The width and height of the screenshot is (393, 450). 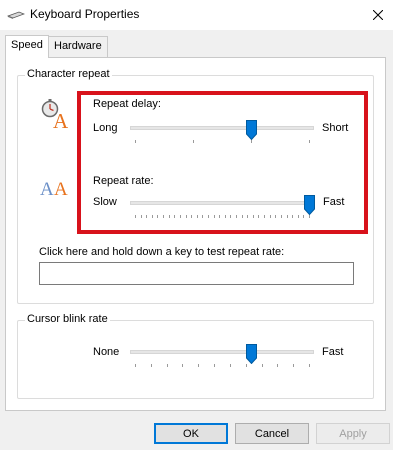 What do you see at coordinates (68, 74) in the screenshot?
I see `character-repeat-label: Character repeat` at bounding box center [68, 74].